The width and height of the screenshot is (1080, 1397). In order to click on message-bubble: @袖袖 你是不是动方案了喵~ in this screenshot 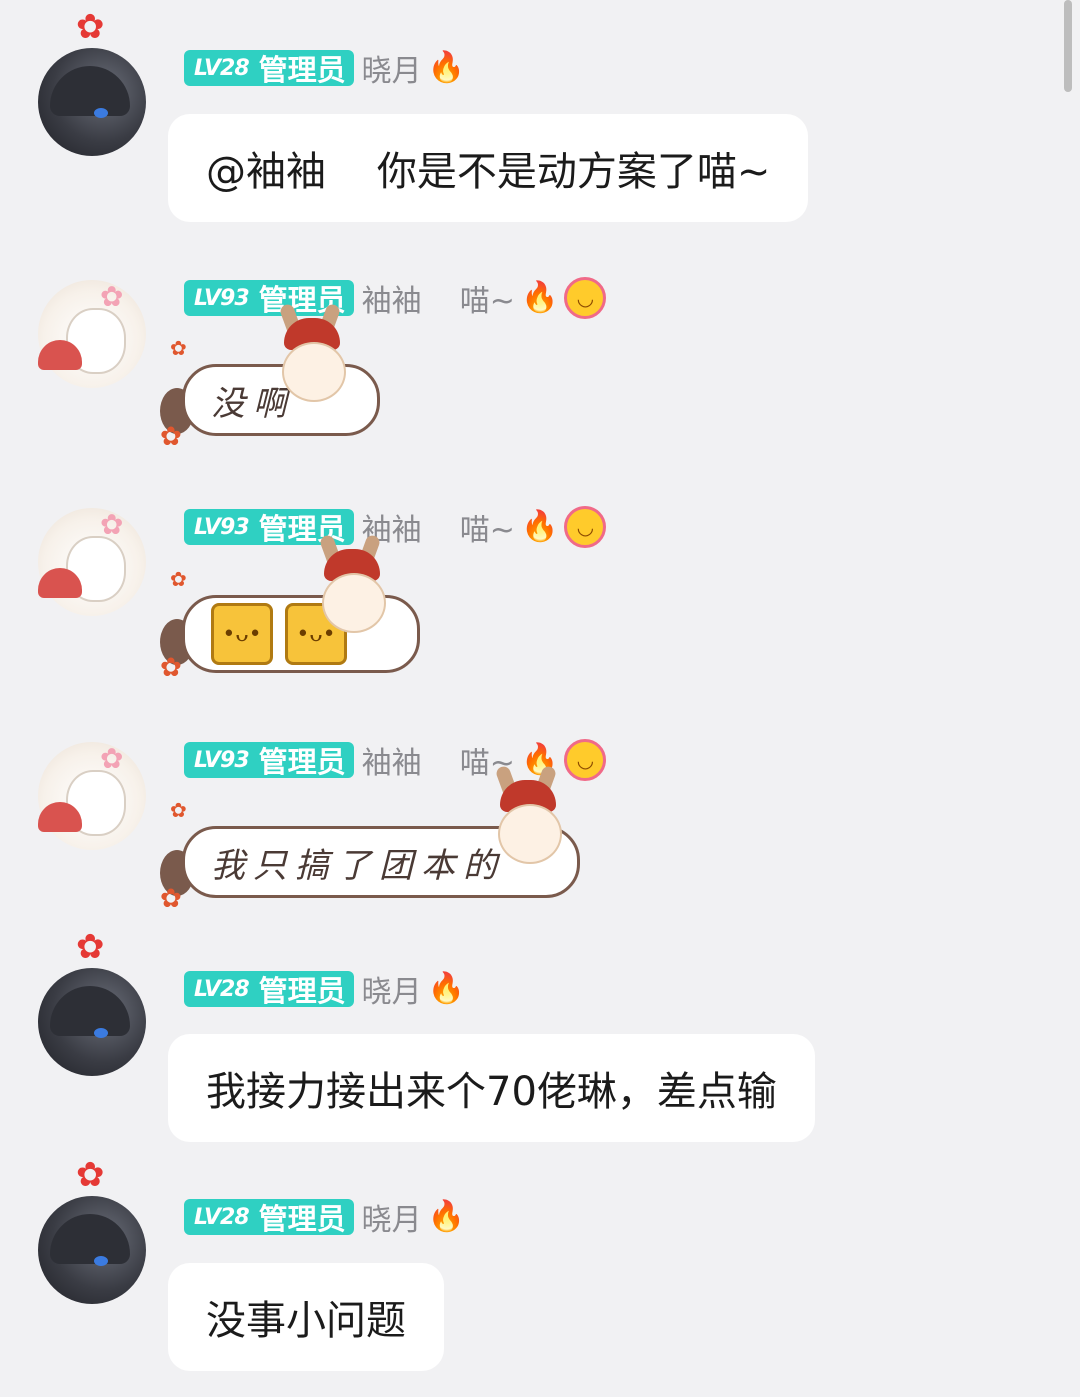, I will do `click(488, 168)`.